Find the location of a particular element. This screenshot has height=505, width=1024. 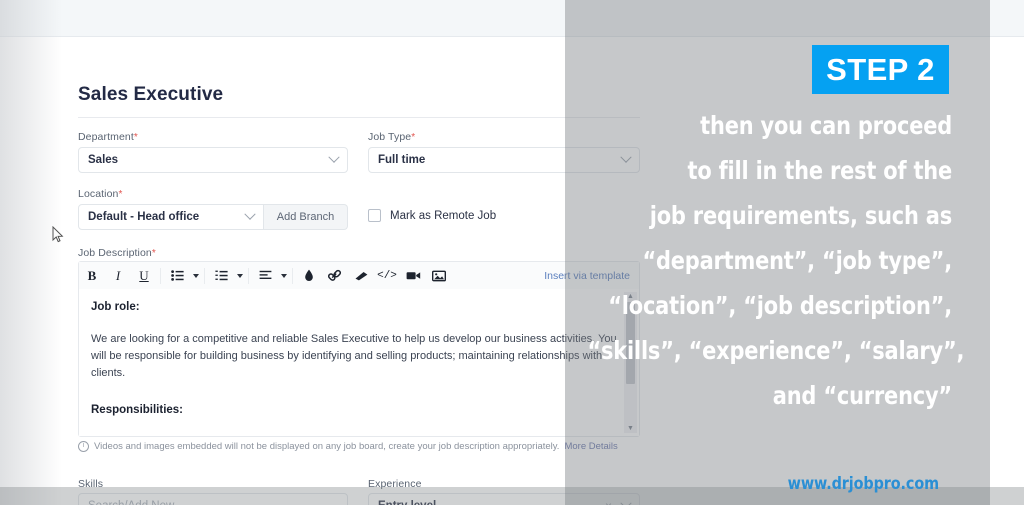

caption-line-7: and “currency” is located at coordinates (862, 395).